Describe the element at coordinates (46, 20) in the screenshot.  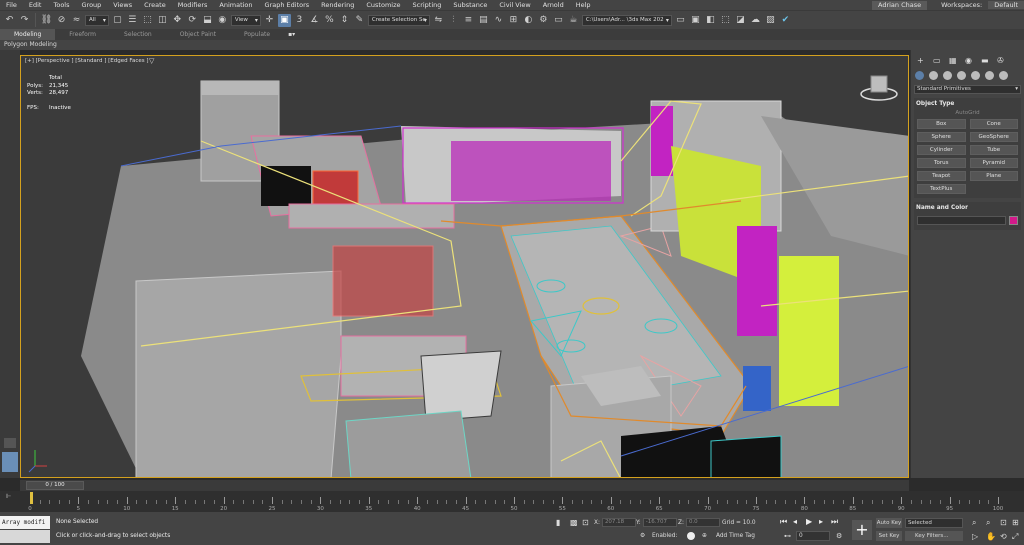
I see `link-icon: ⛓` at that location.